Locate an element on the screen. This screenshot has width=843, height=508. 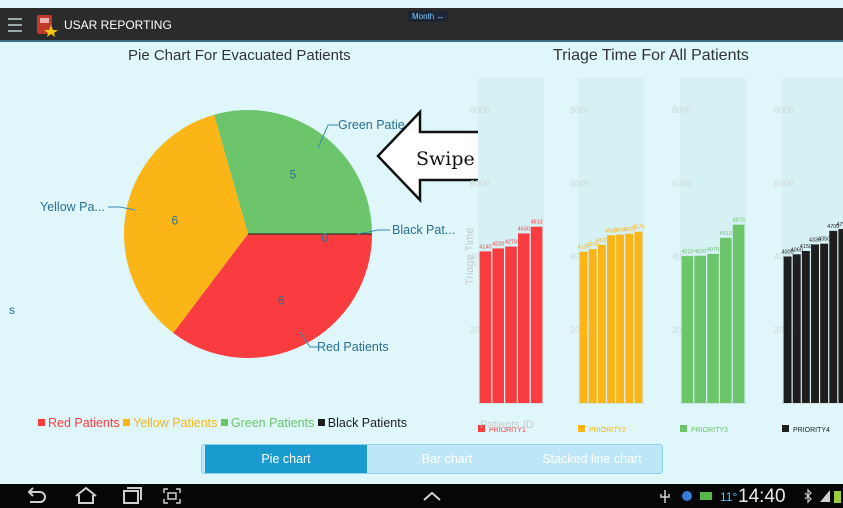
legend-swatch-green is located at coordinates (224, 422).